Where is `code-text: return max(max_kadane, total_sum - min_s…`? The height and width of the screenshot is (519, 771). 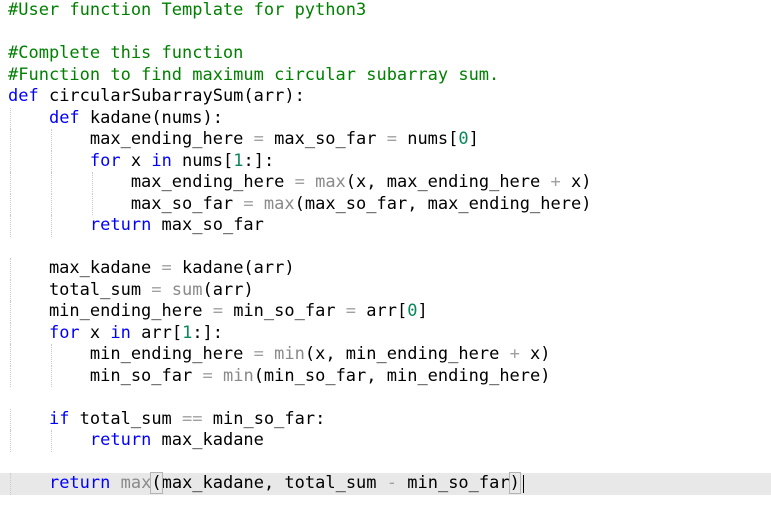 code-text: return max(max_kadane, total_sum - min_s… is located at coordinates (264, 483).